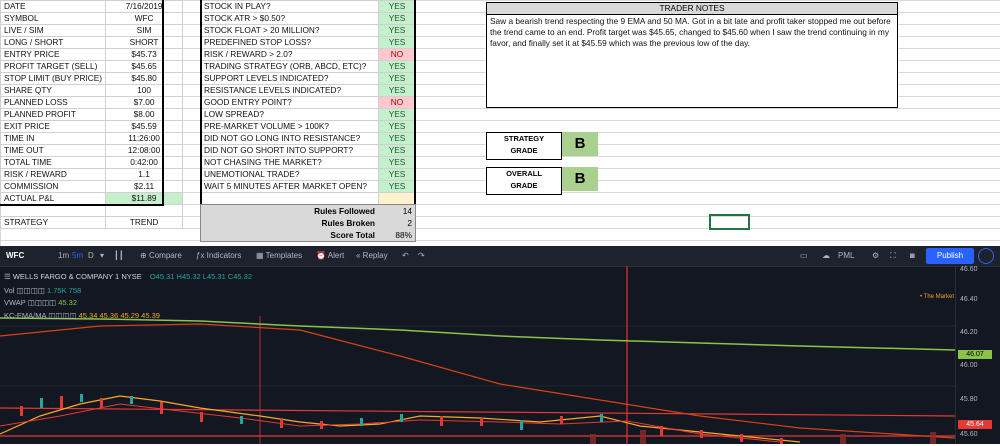 The width and height of the screenshot is (1000, 446). What do you see at coordinates (950, 256) in the screenshot?
I see `publish-button: Publish` at bounding box center [950, 256].